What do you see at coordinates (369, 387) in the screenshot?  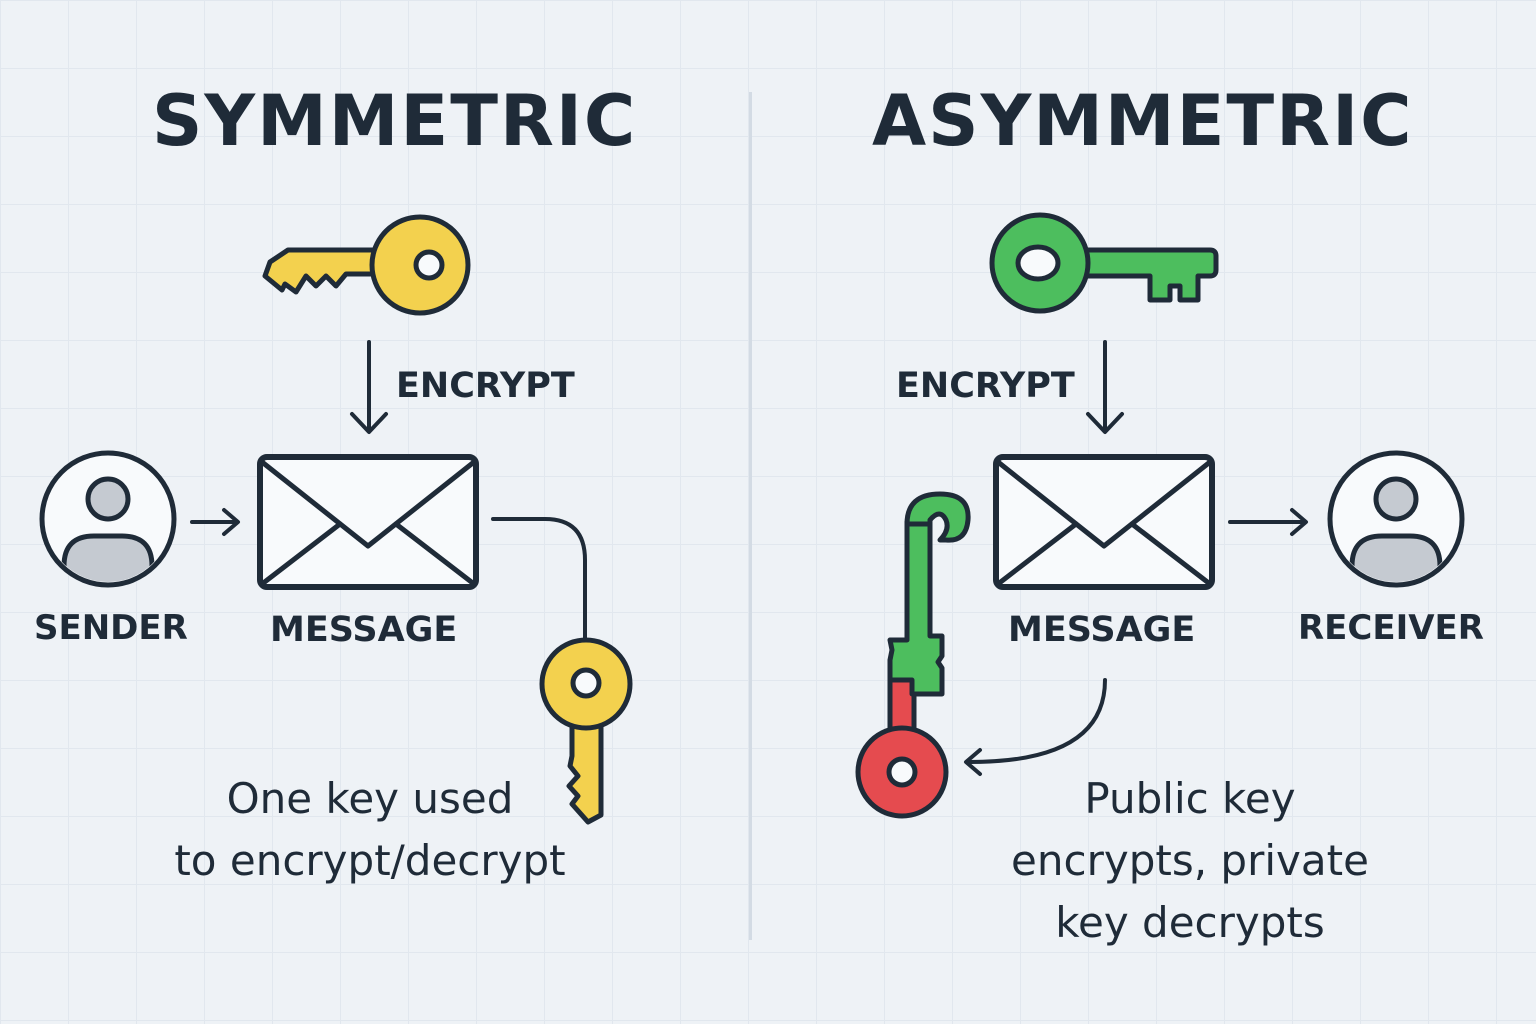 I see `symmetric-encrypt-arrow` at bounding box center [369, 387].